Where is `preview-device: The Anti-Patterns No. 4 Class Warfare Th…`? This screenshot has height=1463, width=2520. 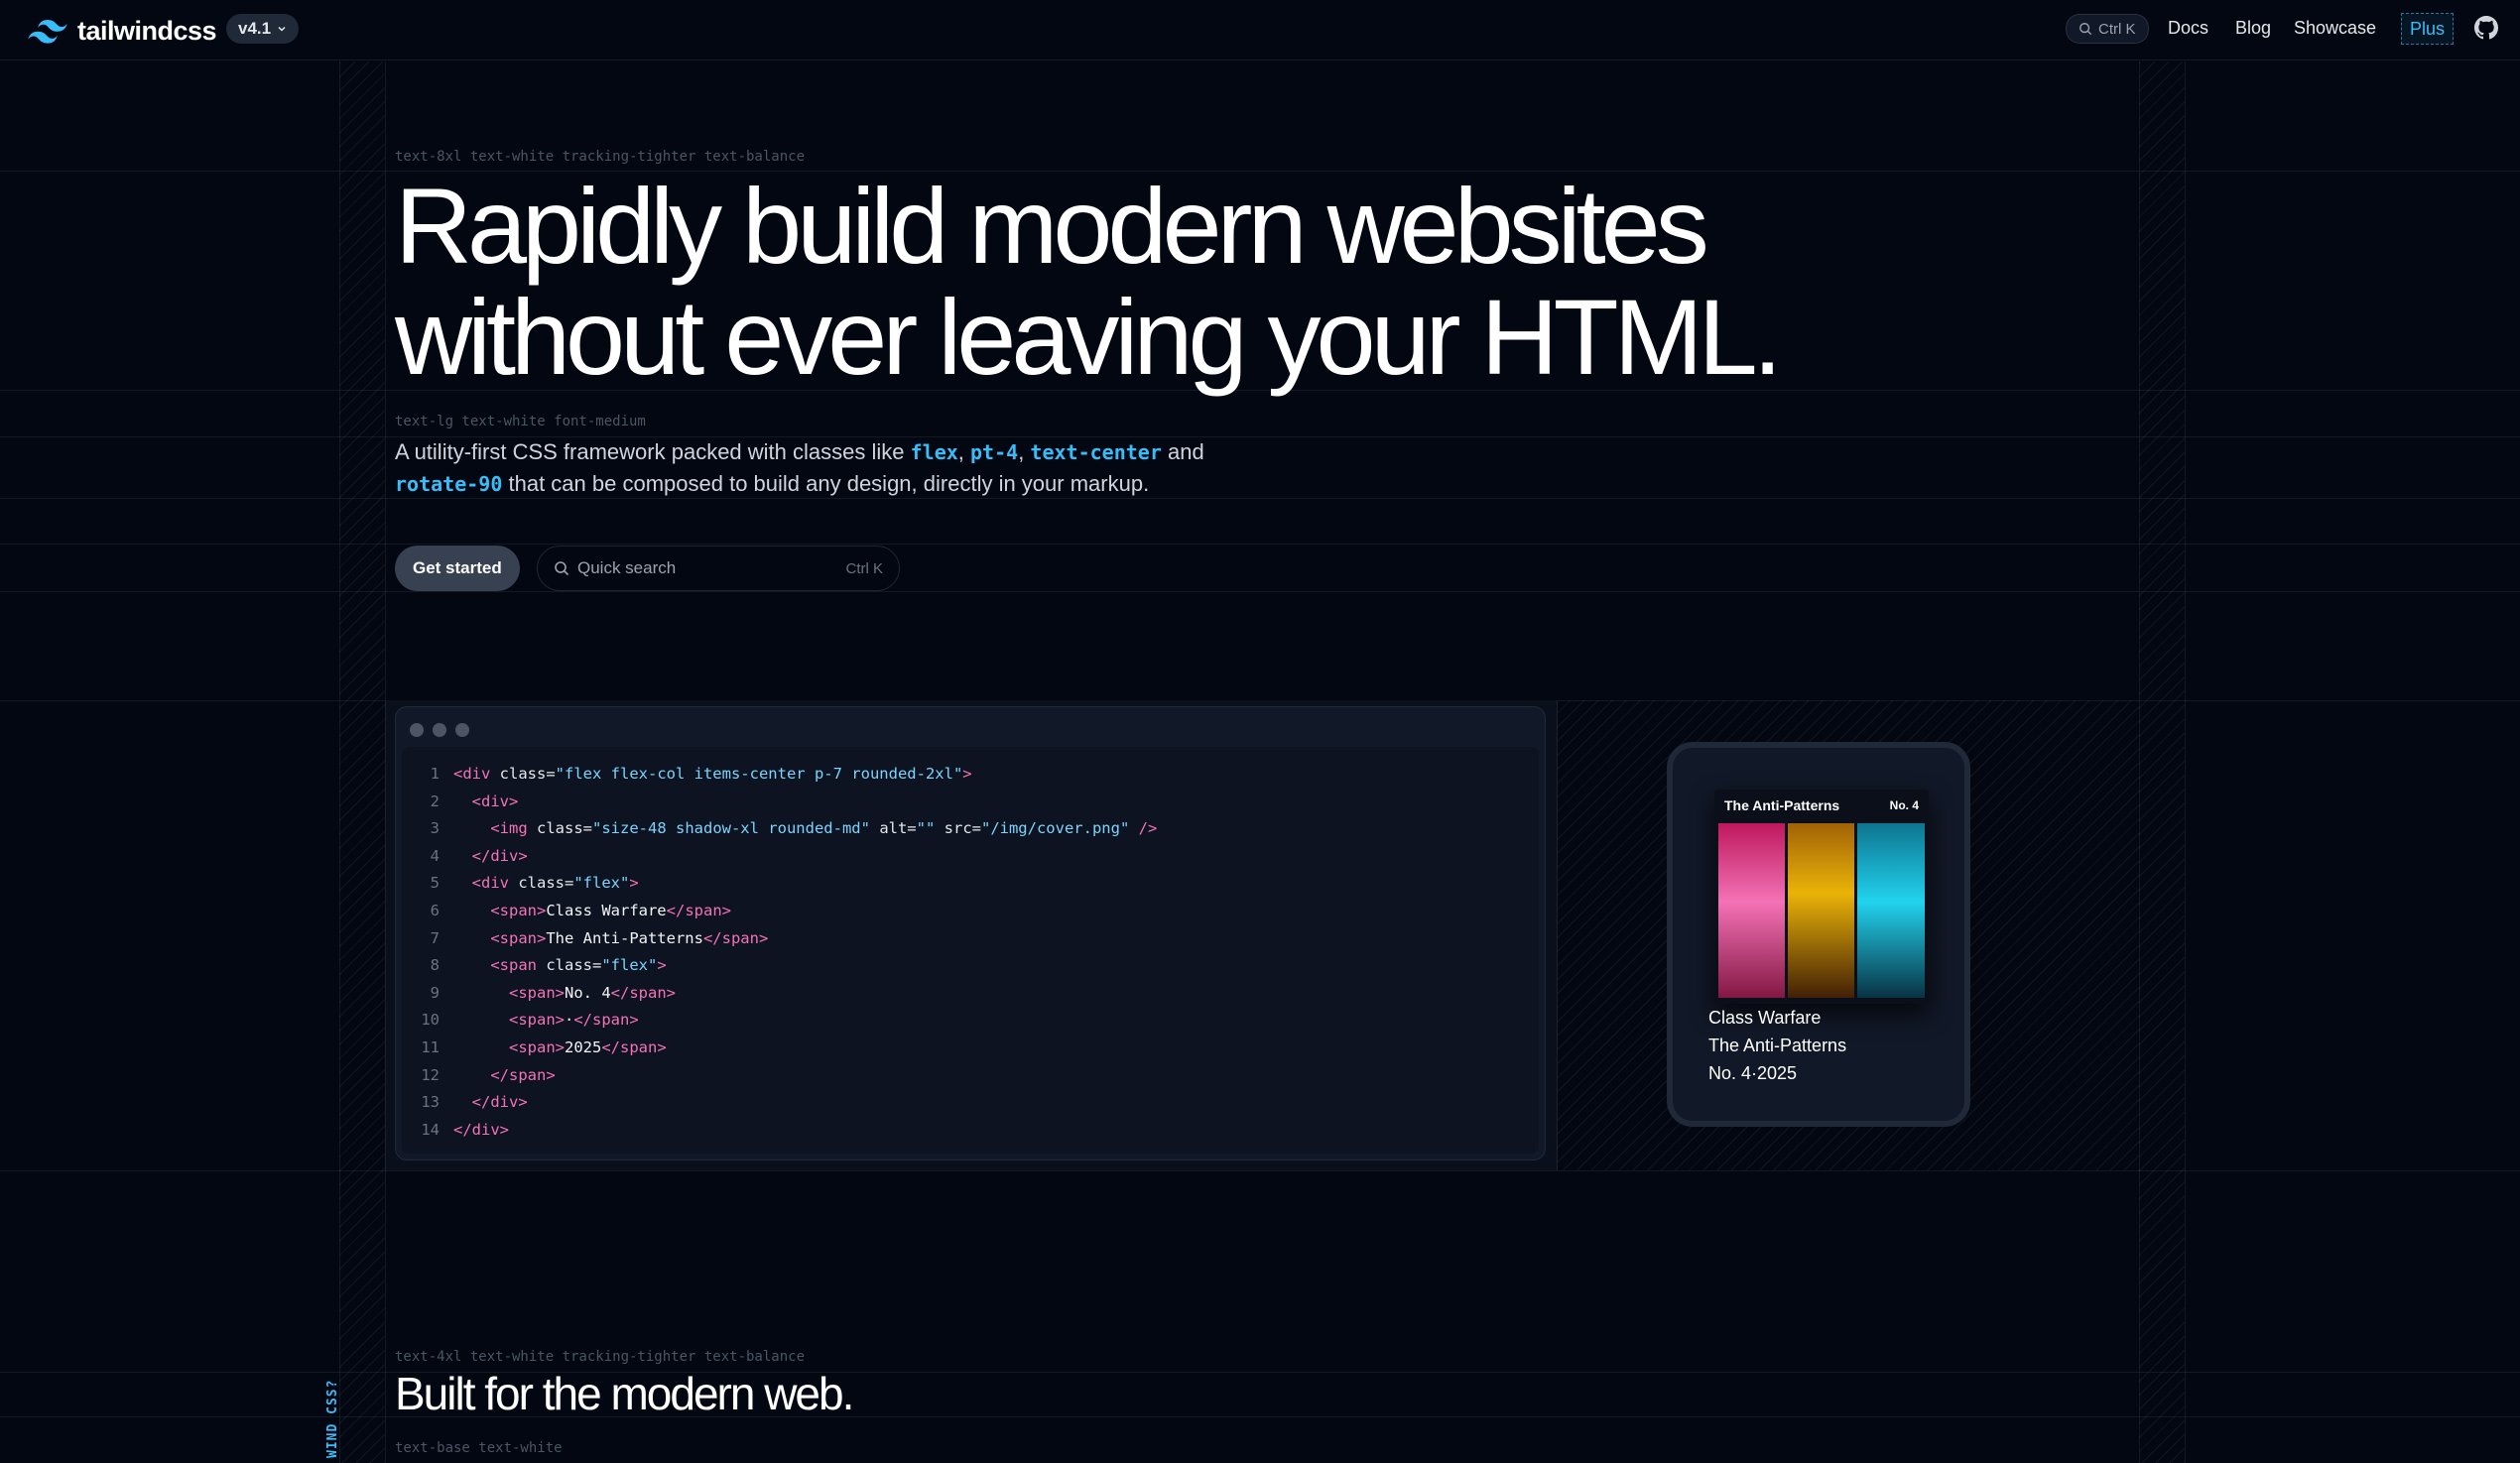
preview-device: The Anti-Patterns No. 4 Class Warfare Th… is located at coordinates (1818, 934).